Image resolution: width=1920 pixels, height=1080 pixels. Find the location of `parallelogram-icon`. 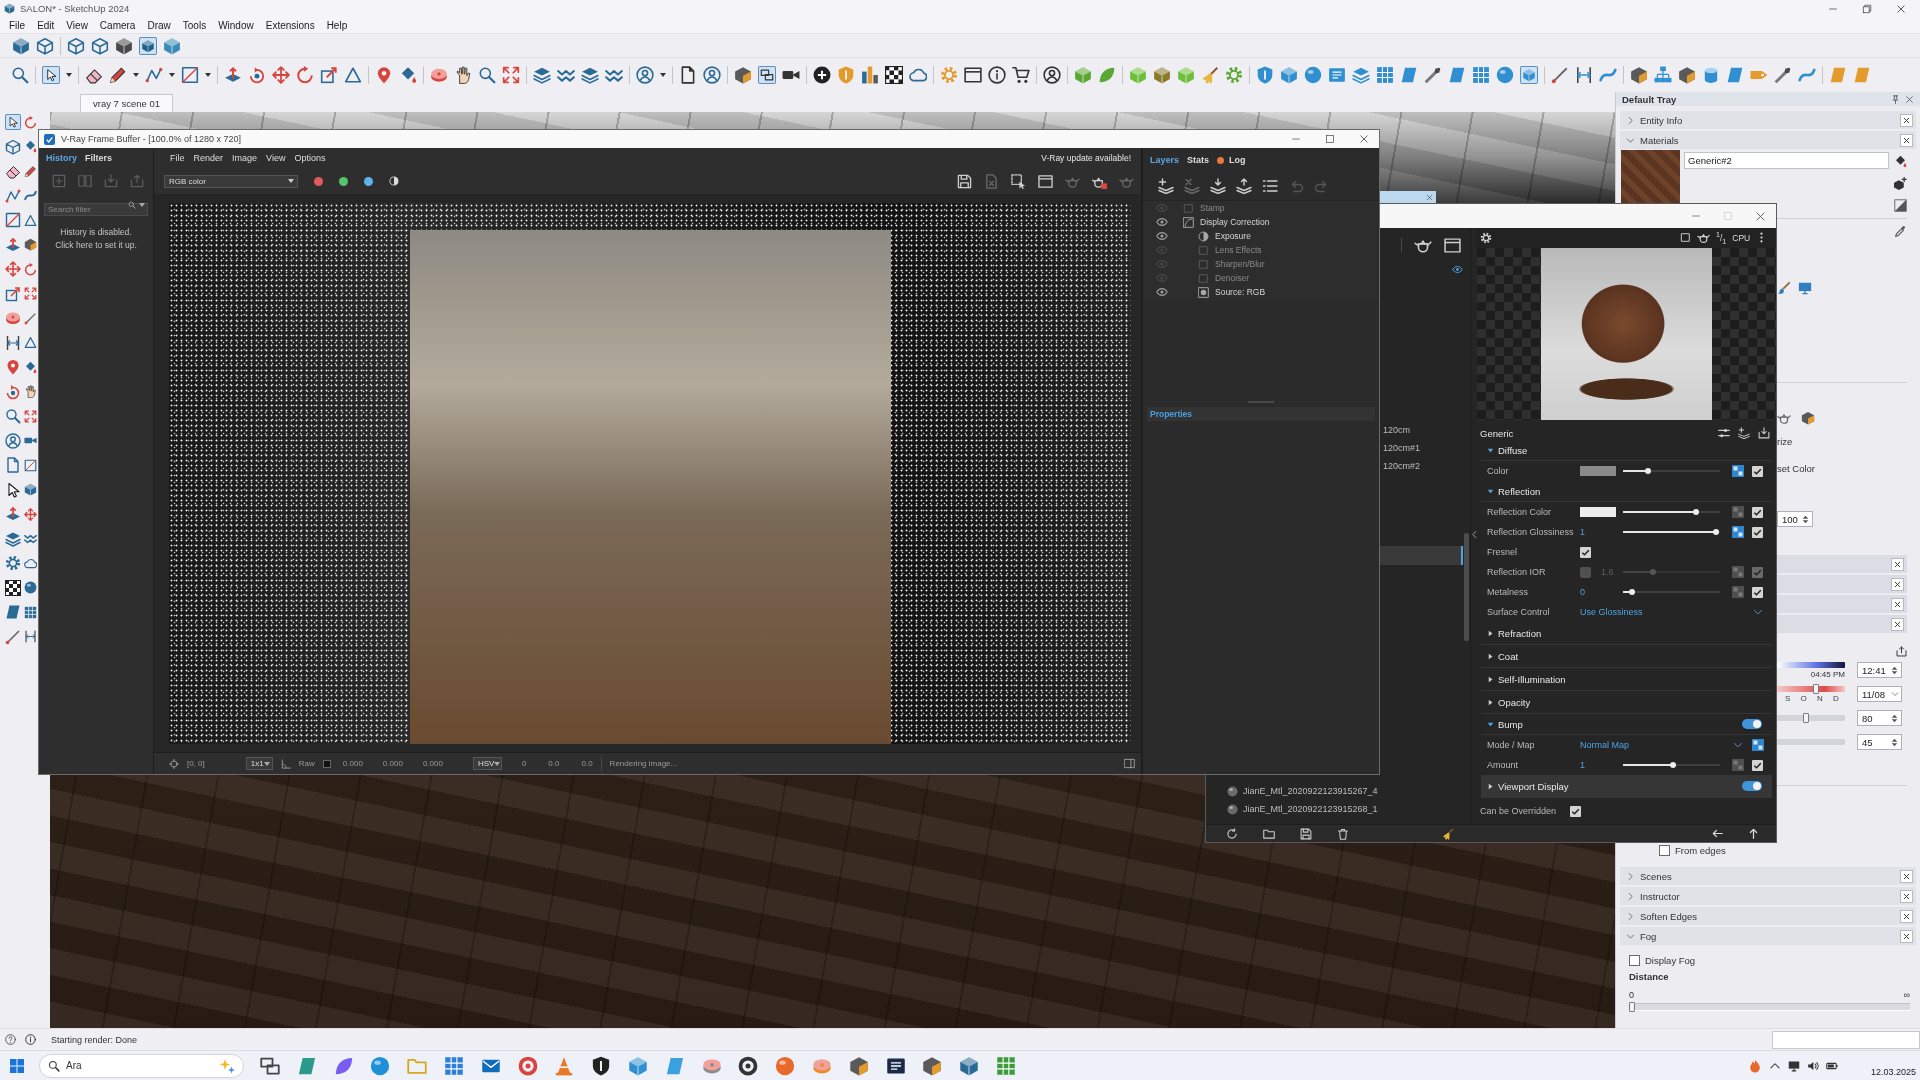

parallelogram-icon is located at coordinates (674, 1065).